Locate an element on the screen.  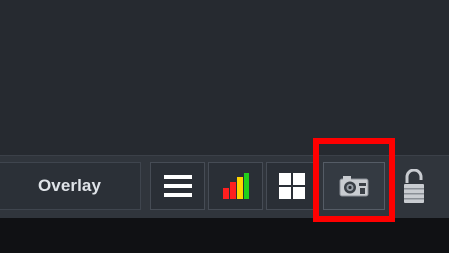
grid-layout-icon is located at coordinates (292, 186).